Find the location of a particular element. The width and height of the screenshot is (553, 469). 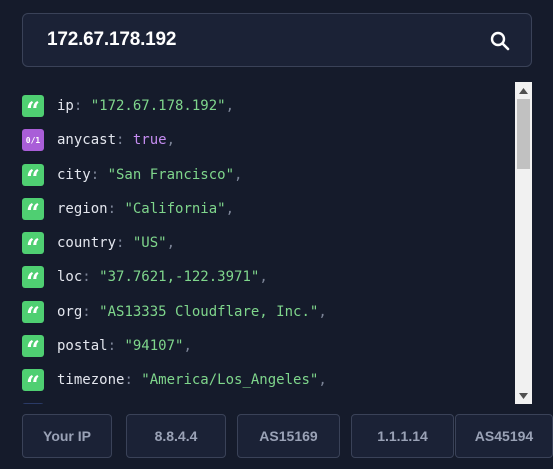

json-line: timezone: "America/Los_Angeles", is located at coordinates (192, 380).